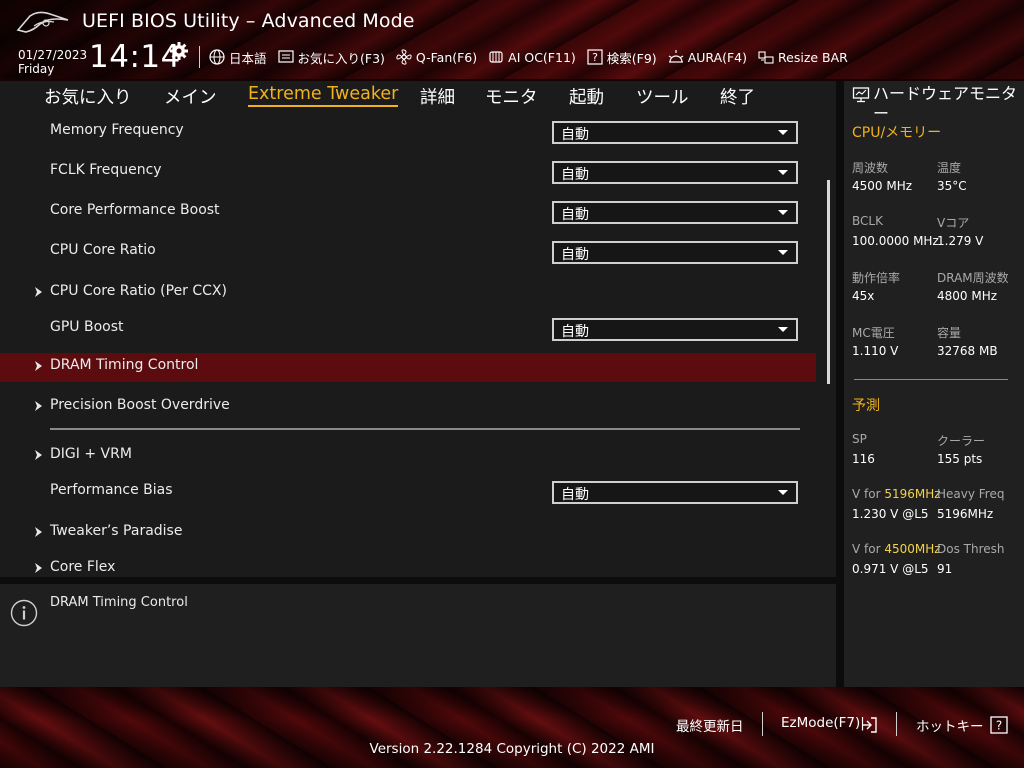  What do you see at coordinates (408, 407) in the screenshot?
I see `submenu-row-precision-boost-overdrive: Precision Boost Overdrive` at bounding box center [408, 407].